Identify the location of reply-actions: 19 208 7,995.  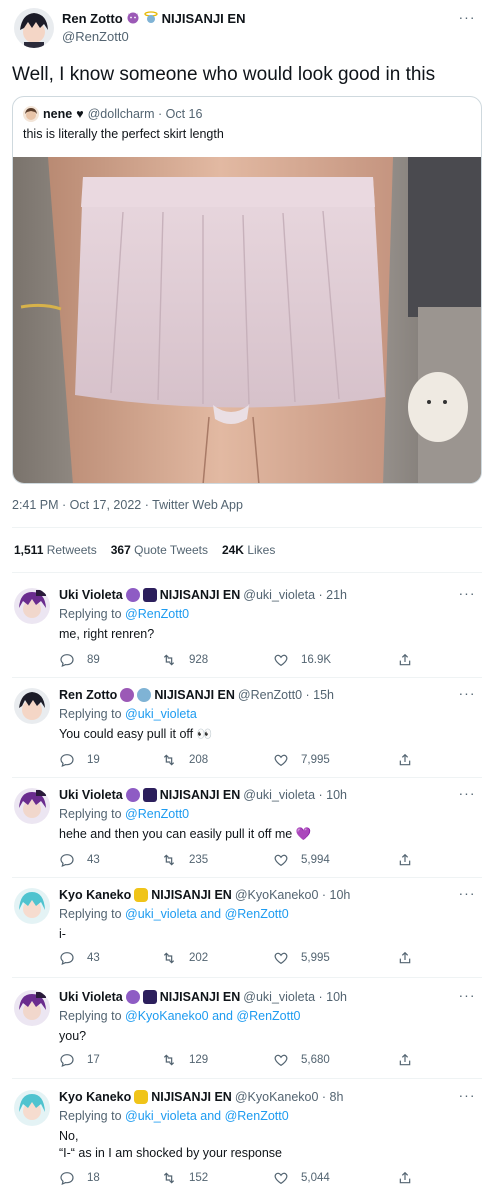
(239, 761).